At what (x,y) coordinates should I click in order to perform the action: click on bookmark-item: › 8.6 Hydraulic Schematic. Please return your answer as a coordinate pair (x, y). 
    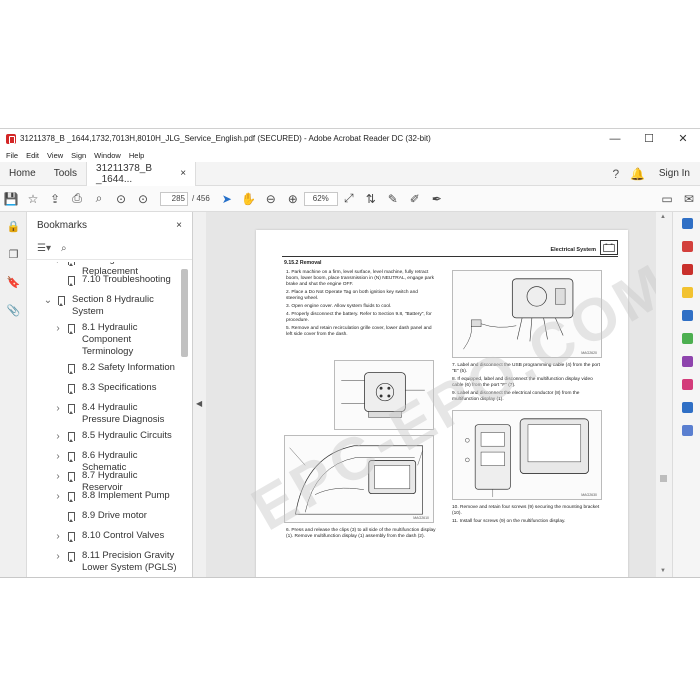
    Looking at the image, I should click on (104, 461).